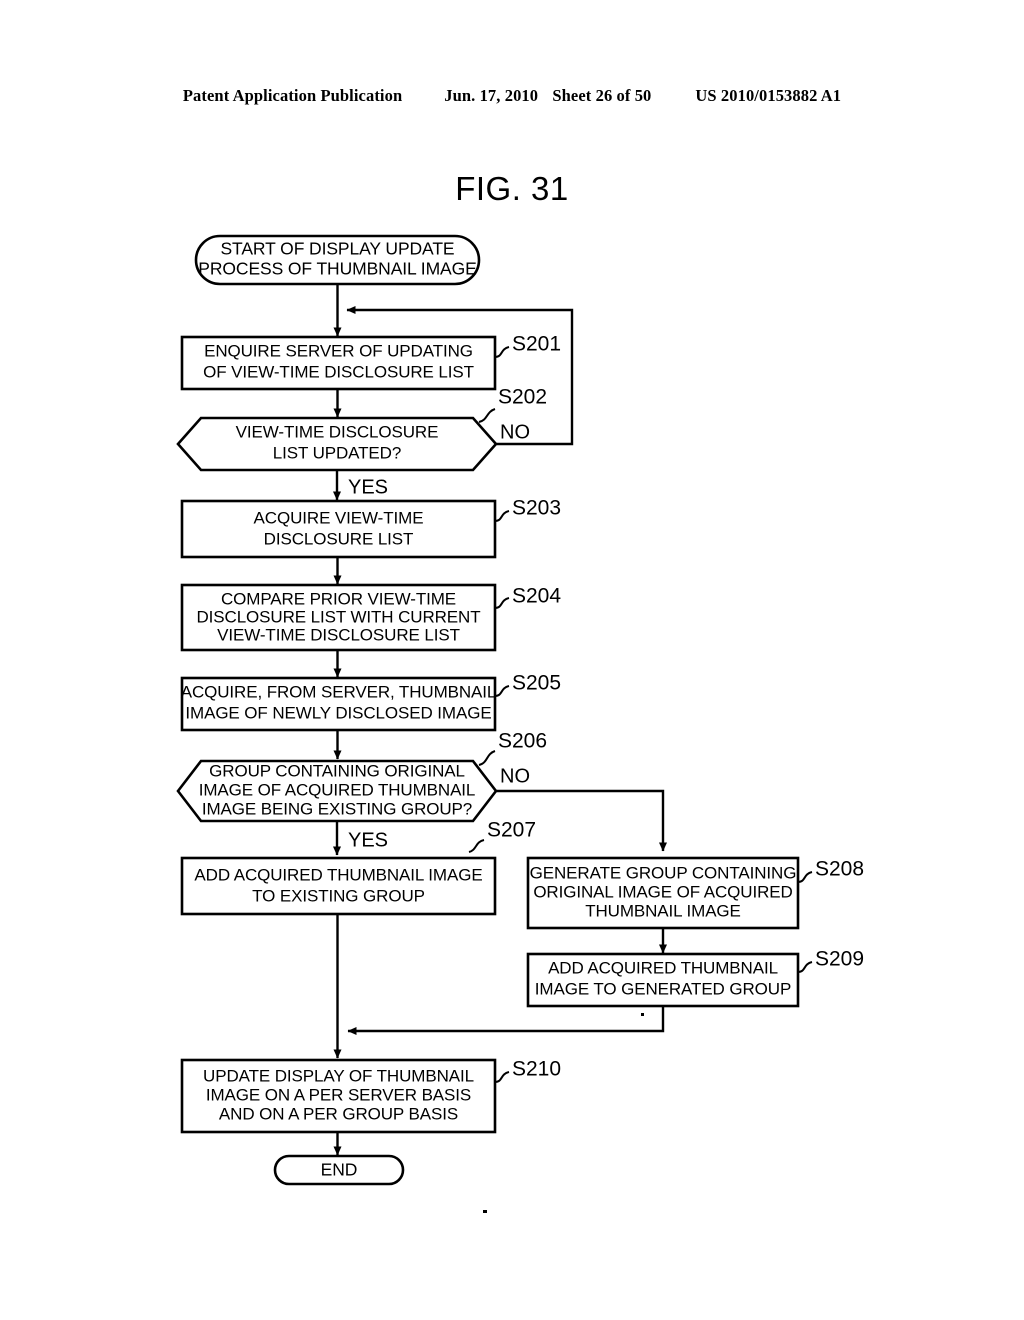 Image resolution: width=1024 pixels, height=1320 pixels. I want to click on node-s201-line-1: ENQUIRE SERVER OF UPDATING, so click(338, 350).